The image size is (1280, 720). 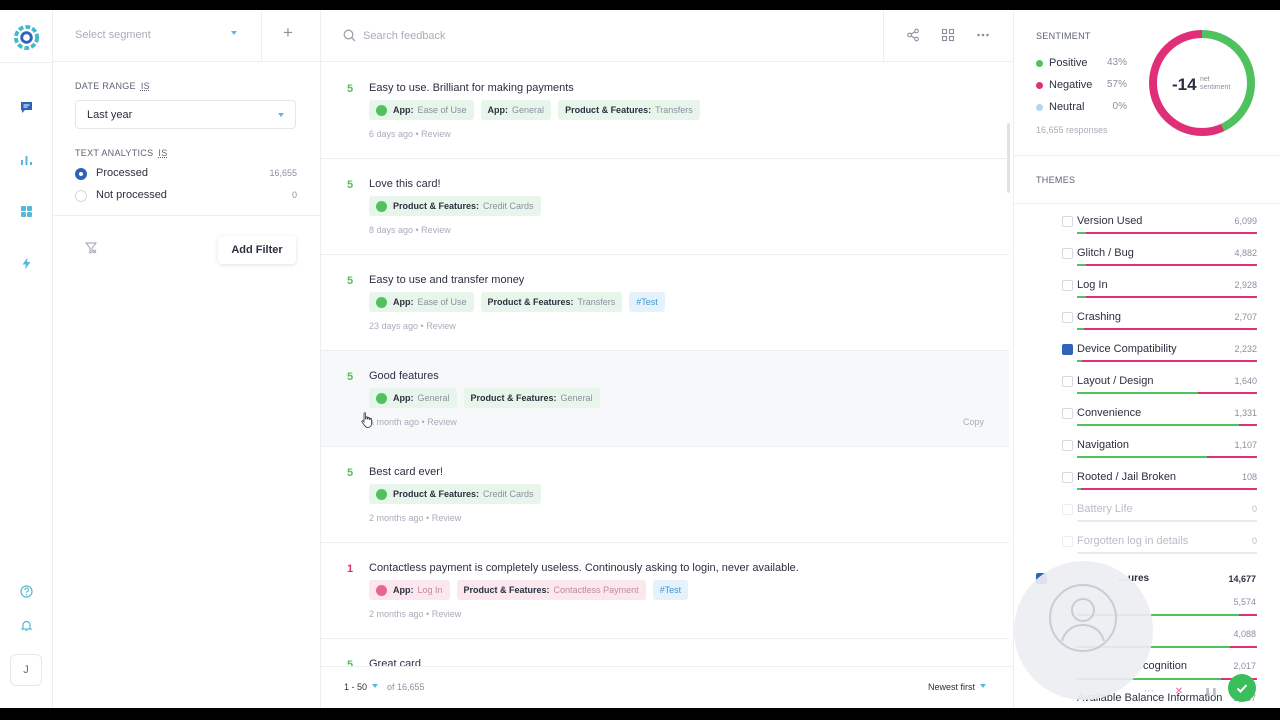 I want to click on feedback-meta: 8 days ago • Review, so click(x=410, y=230).